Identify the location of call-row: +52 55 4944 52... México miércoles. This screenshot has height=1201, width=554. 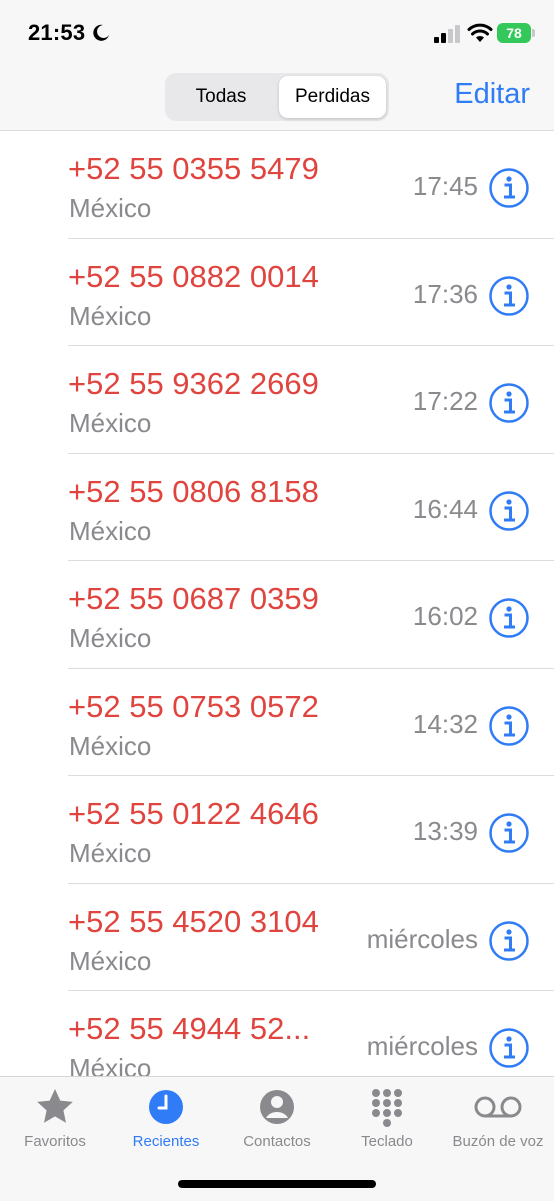
(277, 1033).